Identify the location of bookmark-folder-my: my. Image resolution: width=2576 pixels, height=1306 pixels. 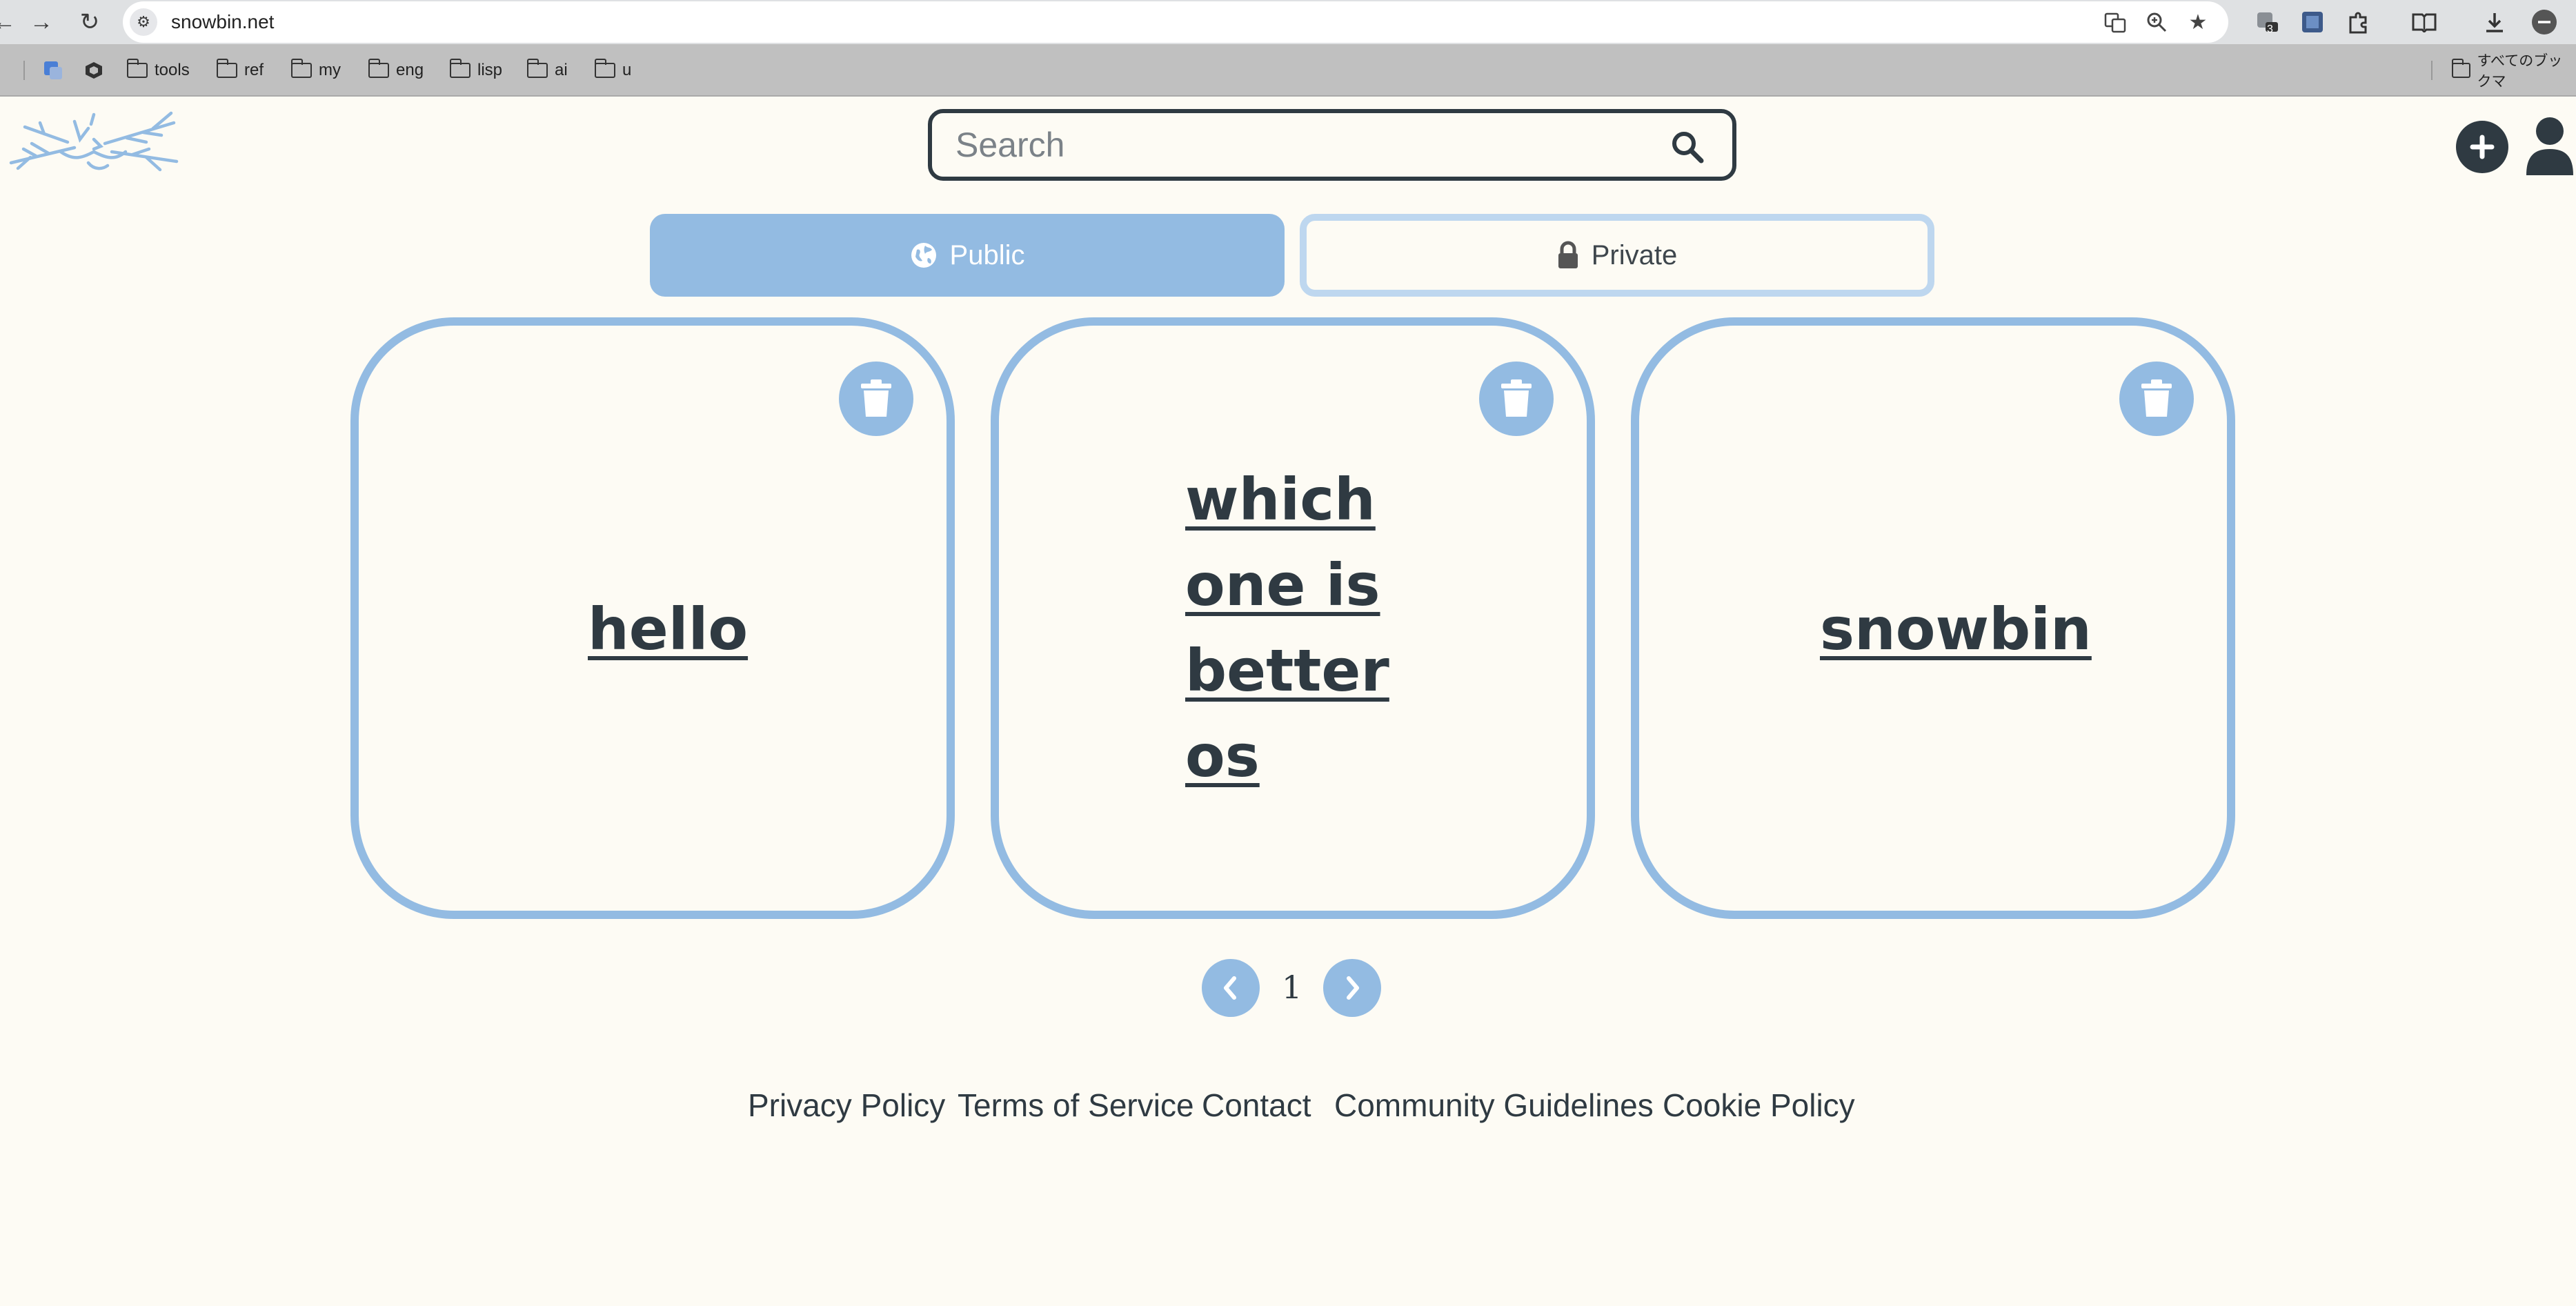
(315, 70).